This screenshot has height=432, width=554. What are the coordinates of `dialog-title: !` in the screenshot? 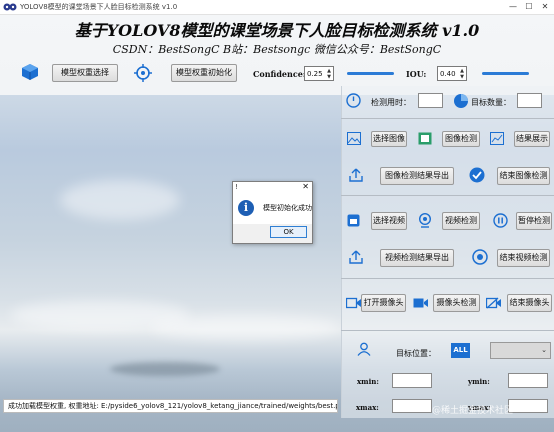 It's located at (236, 187).